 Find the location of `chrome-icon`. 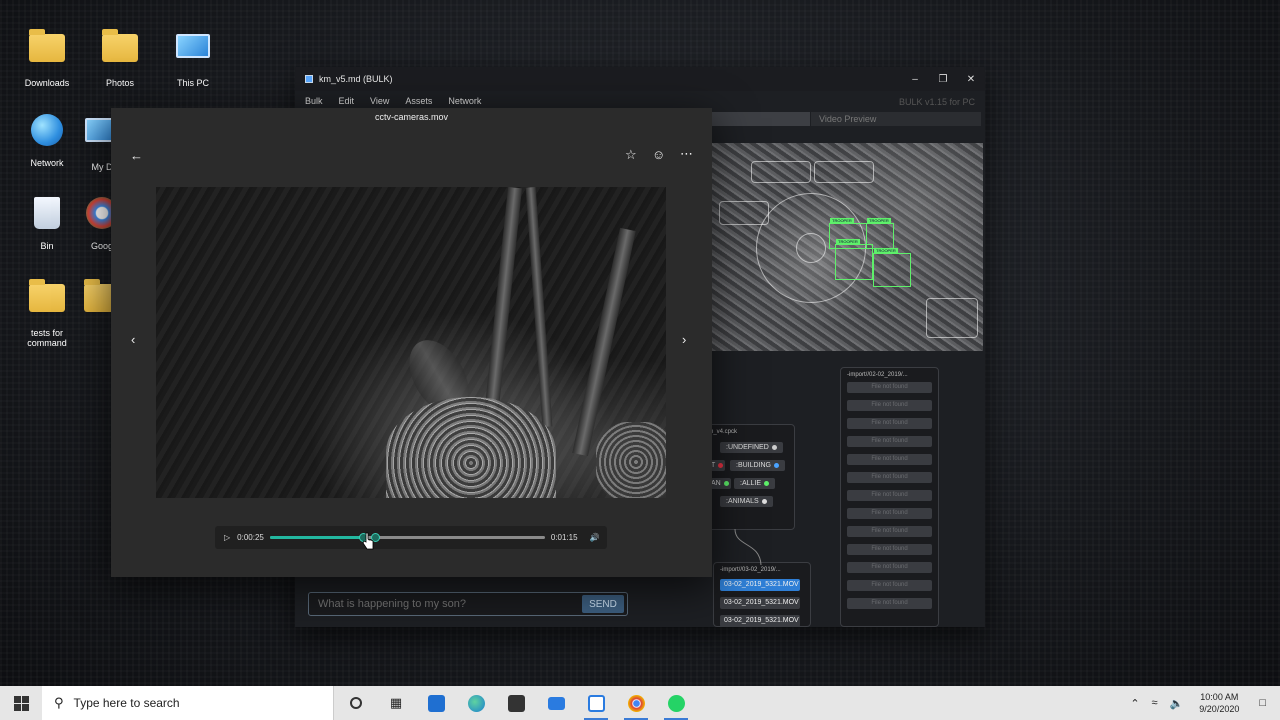

chrome-icon is located at coordinates (636, 703).